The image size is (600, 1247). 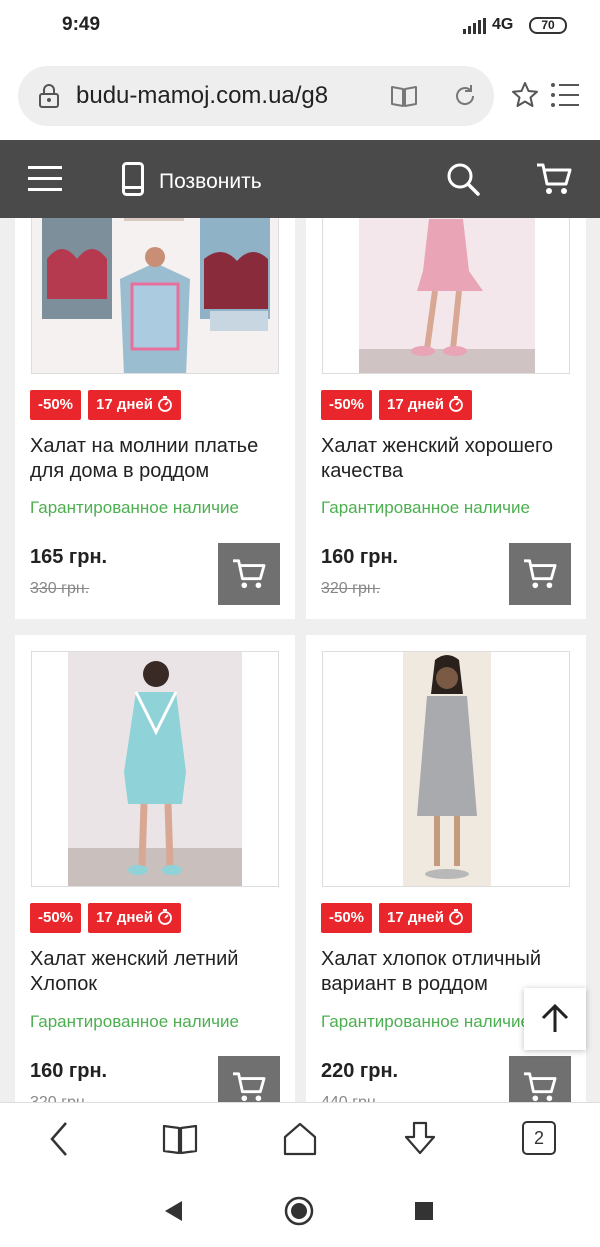 I want to click on url-text: budu-mamoj.com.ua/g8, so click(x=226, y=96).